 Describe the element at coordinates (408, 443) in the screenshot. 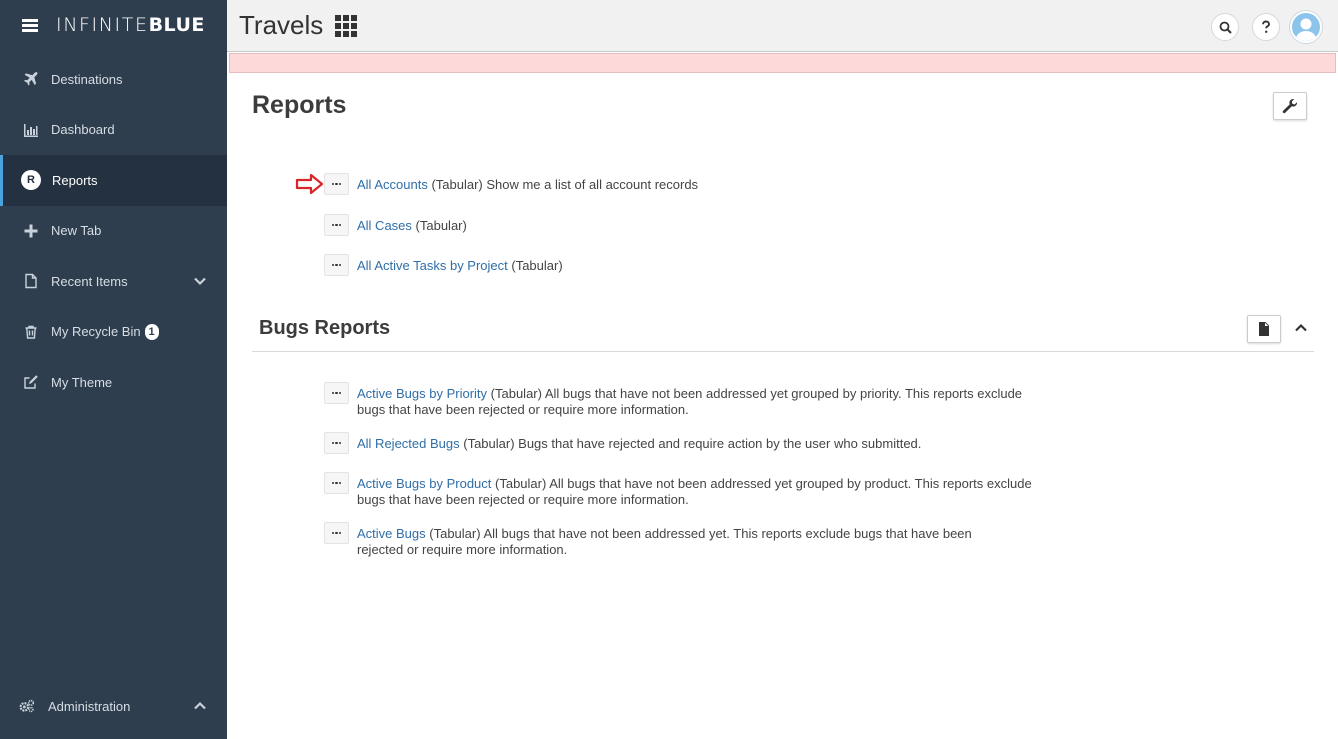

I see `report-link: All Rejected Bugs` at that location.